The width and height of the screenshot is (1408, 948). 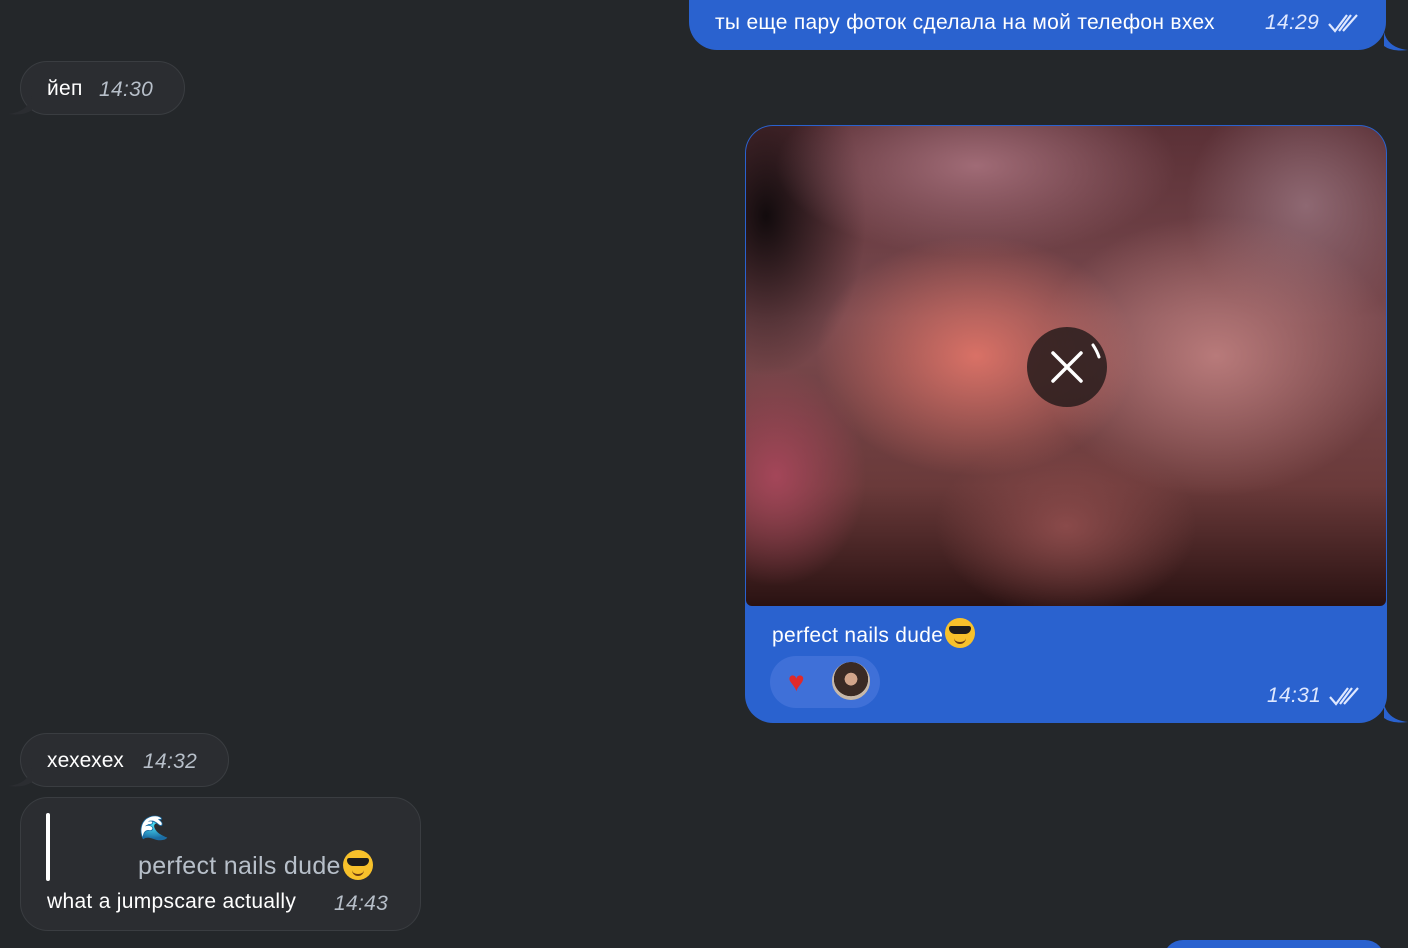 I want to click on caption-text: perfect nails dude, so click(x=858, y=635).